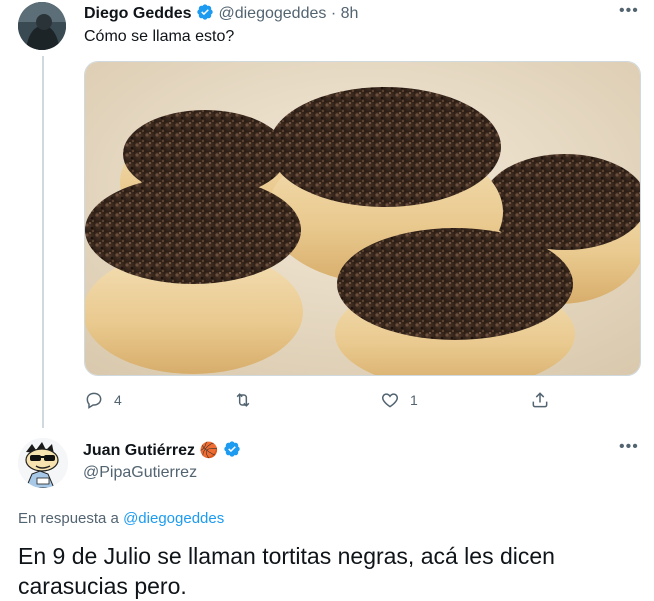  What do you see at coordinates (103, 400) in the screenshot?
I see `reply-action: 4` at bounding box center [103, 400].